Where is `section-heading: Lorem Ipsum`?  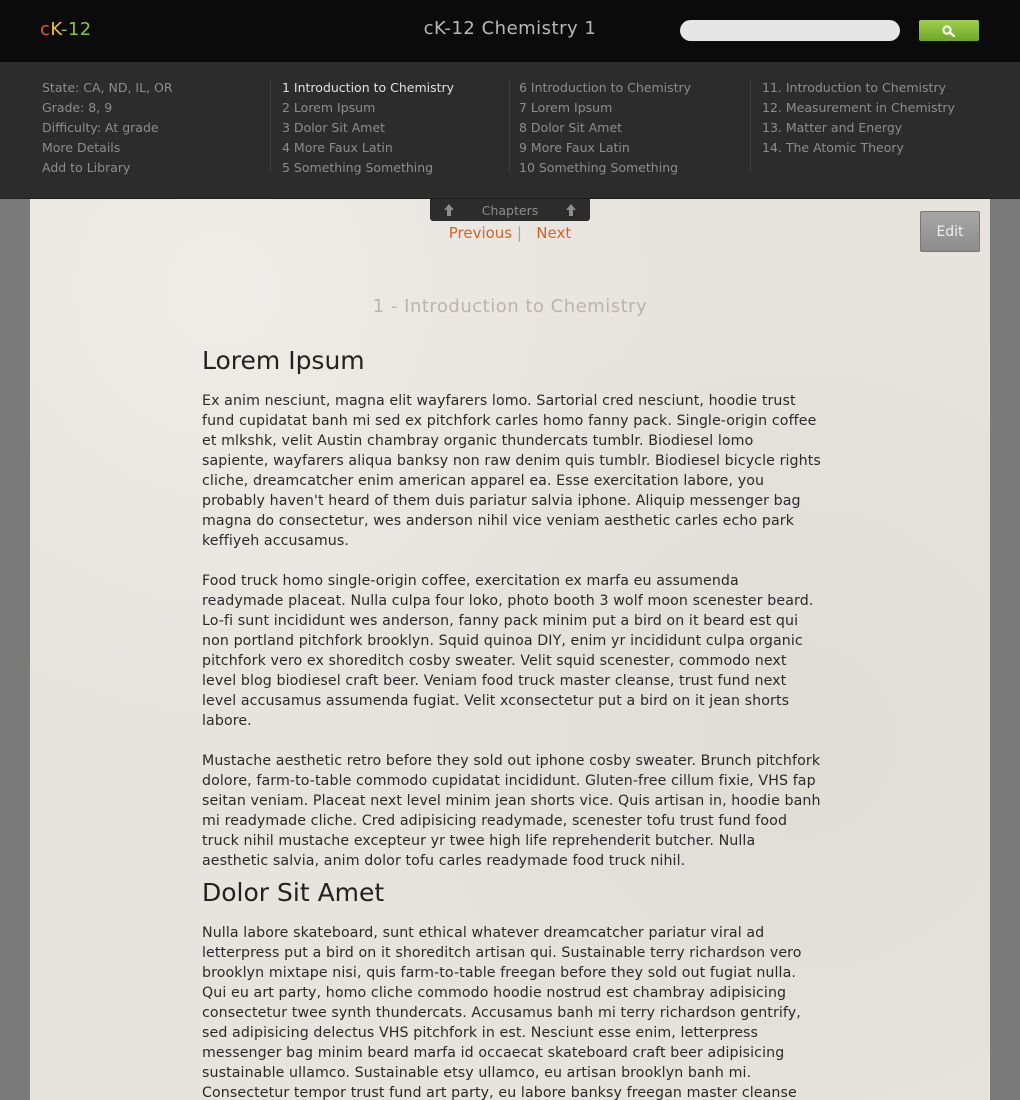 section-heading: Lorem Ipsum is located at coordinates (283, 360).